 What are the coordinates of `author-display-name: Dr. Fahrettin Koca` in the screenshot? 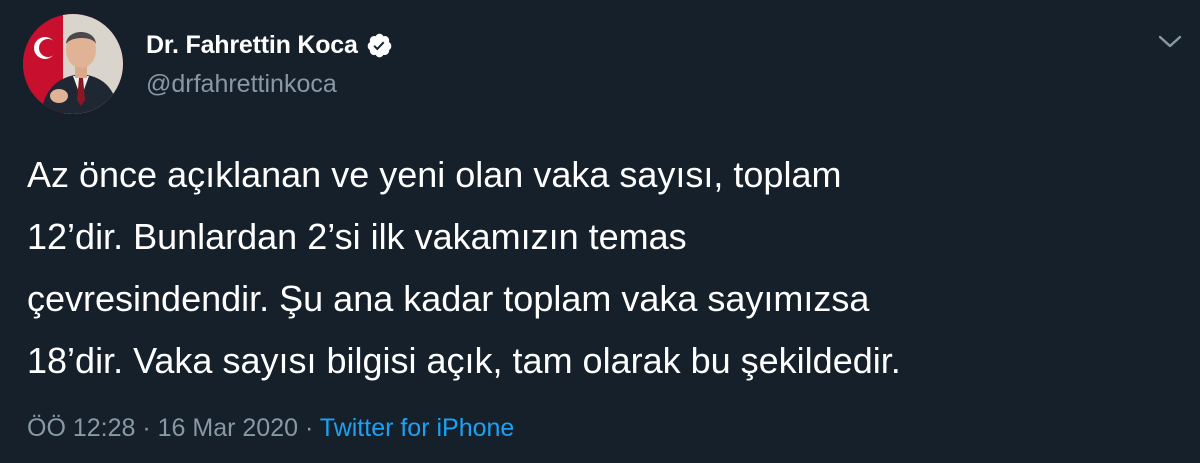 It's located at (252, 45).